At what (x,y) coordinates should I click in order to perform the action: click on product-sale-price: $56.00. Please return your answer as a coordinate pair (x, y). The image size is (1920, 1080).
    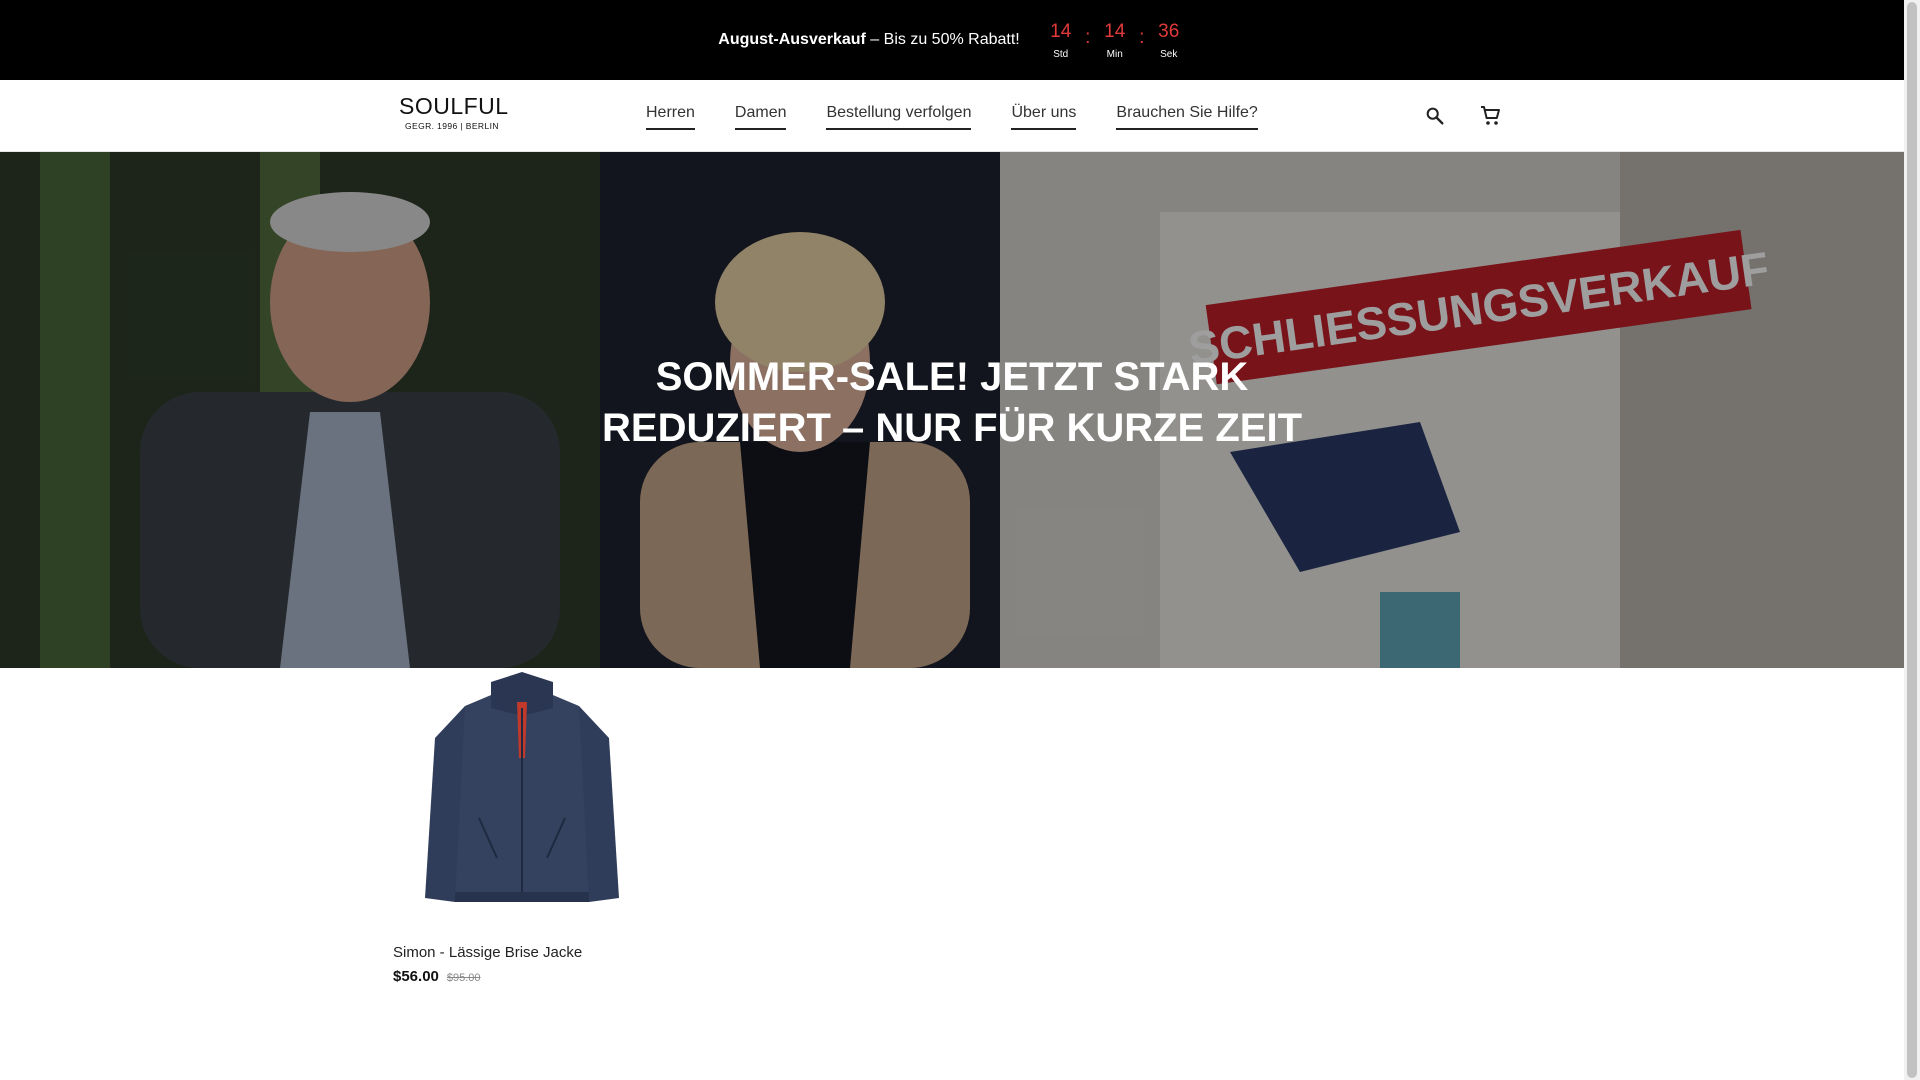
    Looking at the image, I should click on (416, 976).